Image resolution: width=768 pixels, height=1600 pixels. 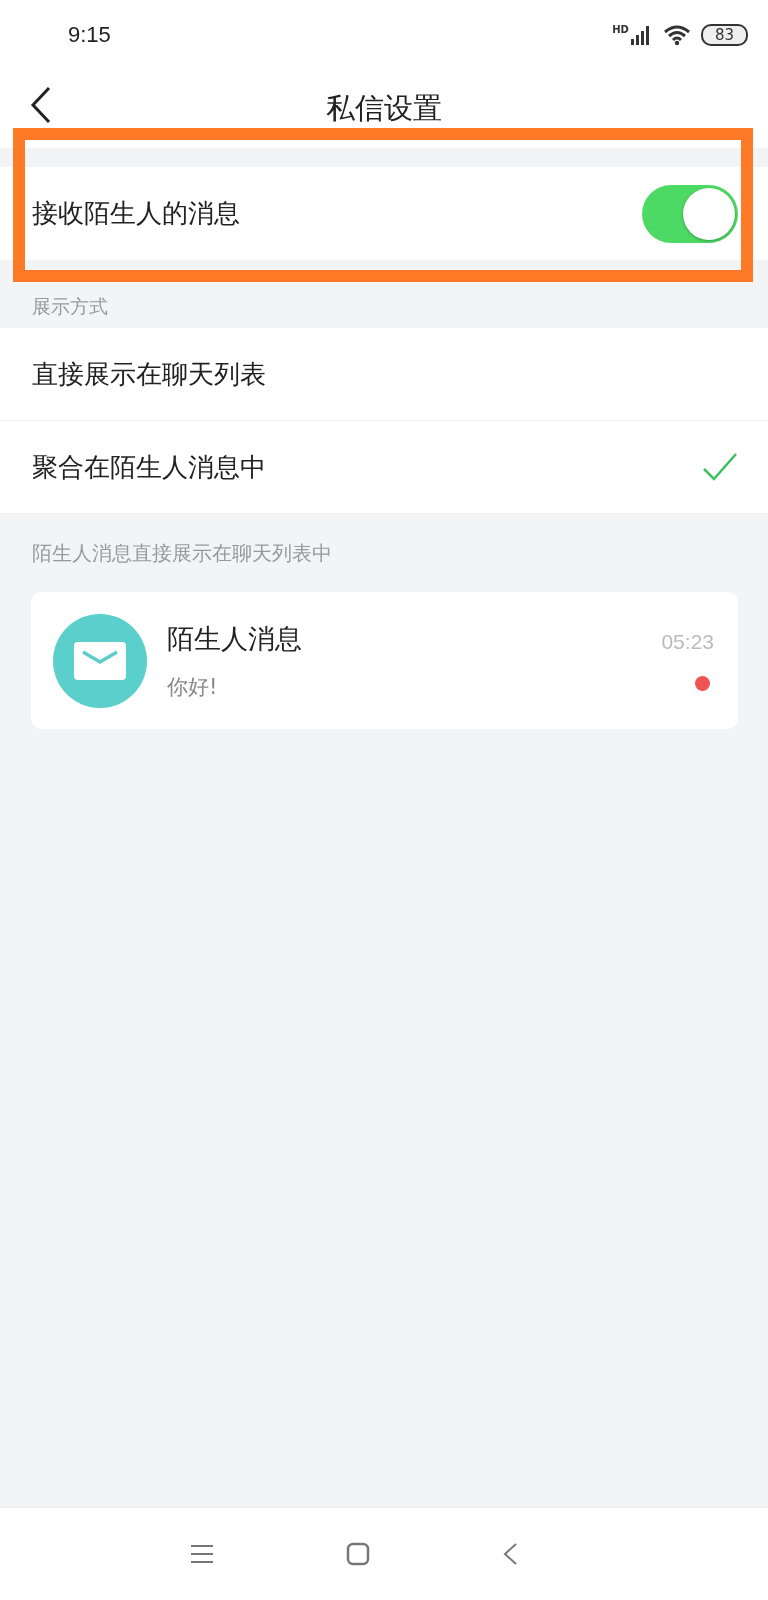 I want to click on message-card: 陌生人消息 你好! 05:23, so click(x=384, y=660).